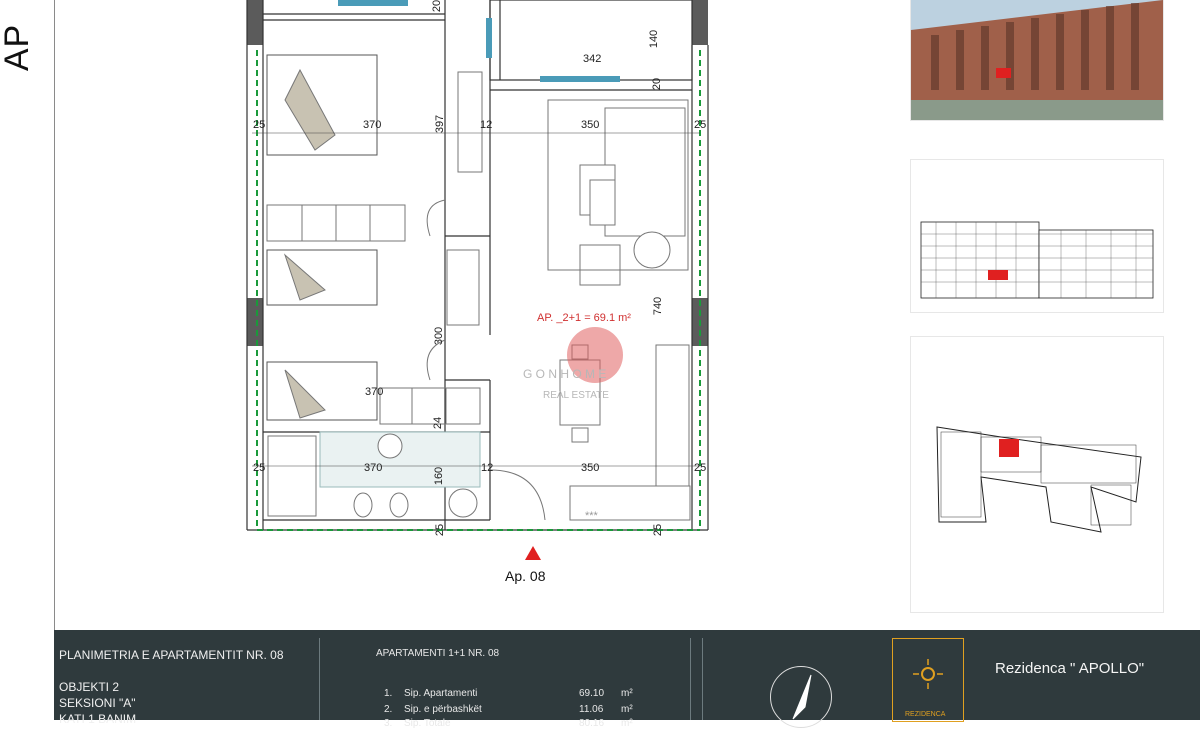  Describe the element at coordinates (486, 125) in the screenshot. I see `dim-12-top: 12` at that location.